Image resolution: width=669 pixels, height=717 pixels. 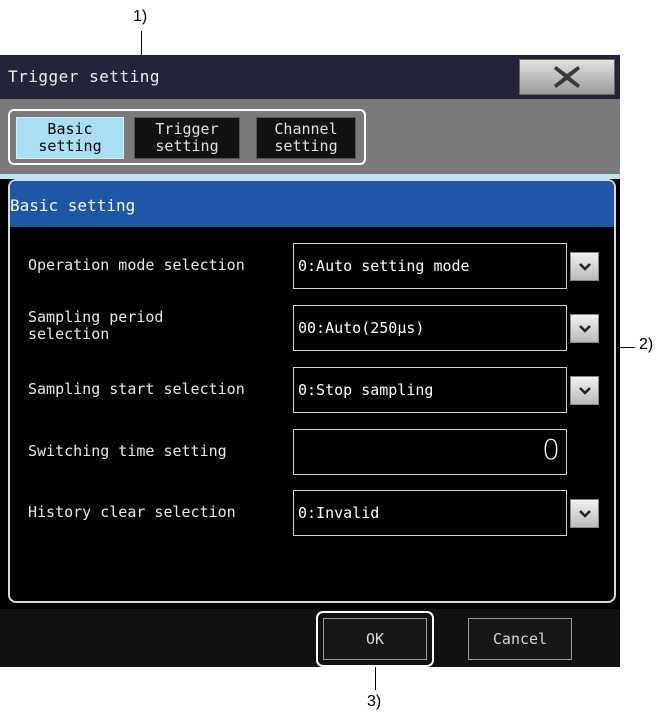 I want to click on callout-3: 3), so click(x=374, y=701).